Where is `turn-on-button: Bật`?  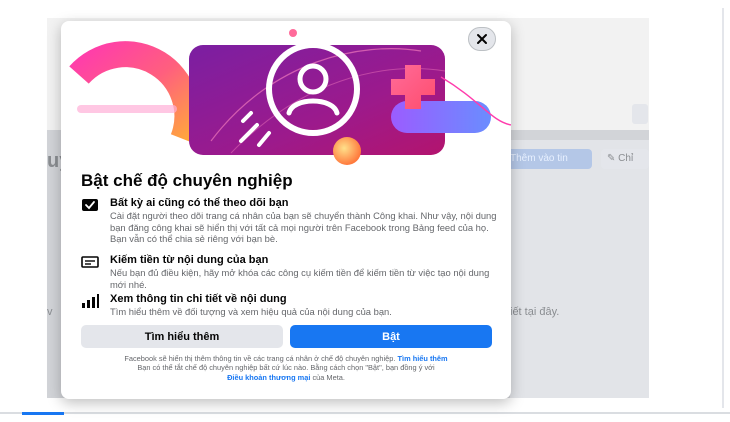 turn-on-button: Bật is located at coordinates (391, 336).